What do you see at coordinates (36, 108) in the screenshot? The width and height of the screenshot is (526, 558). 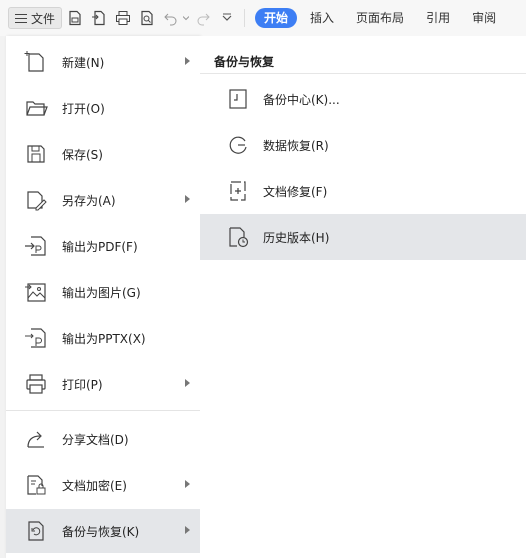 I see `folder-open-icon` at bounding box center [36, 108].